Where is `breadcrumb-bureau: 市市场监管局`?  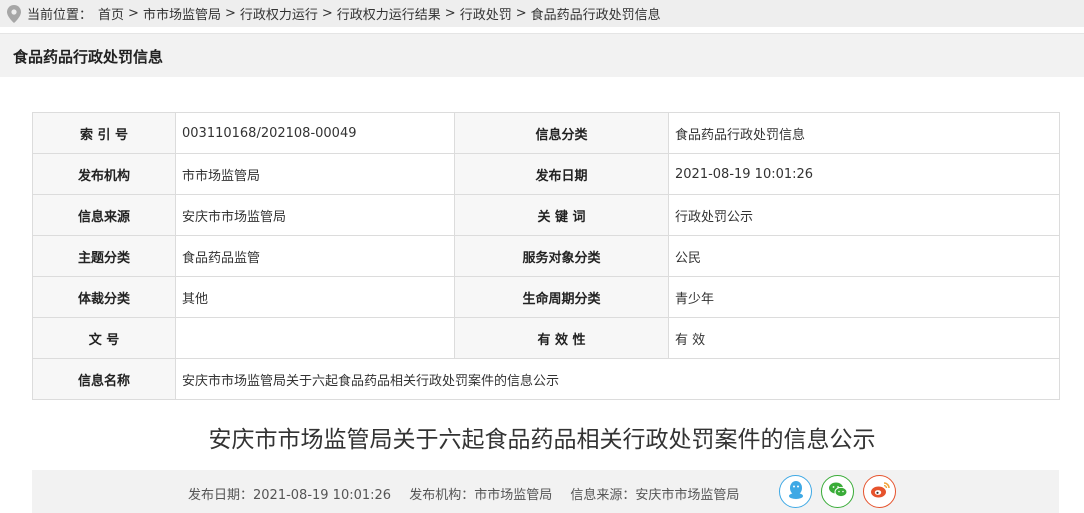
breadcrumb-bureau: 市市场监管局 is located at coordinates (182, 13).